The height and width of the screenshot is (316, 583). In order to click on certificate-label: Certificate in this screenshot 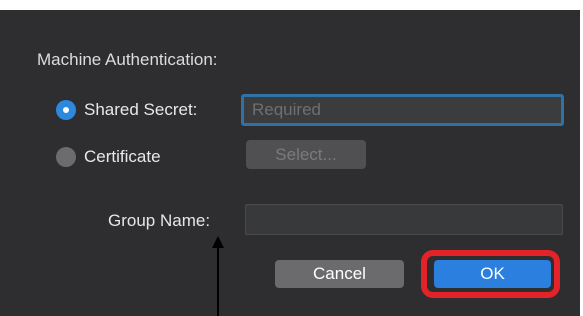, I will do `click(122, 156)`.